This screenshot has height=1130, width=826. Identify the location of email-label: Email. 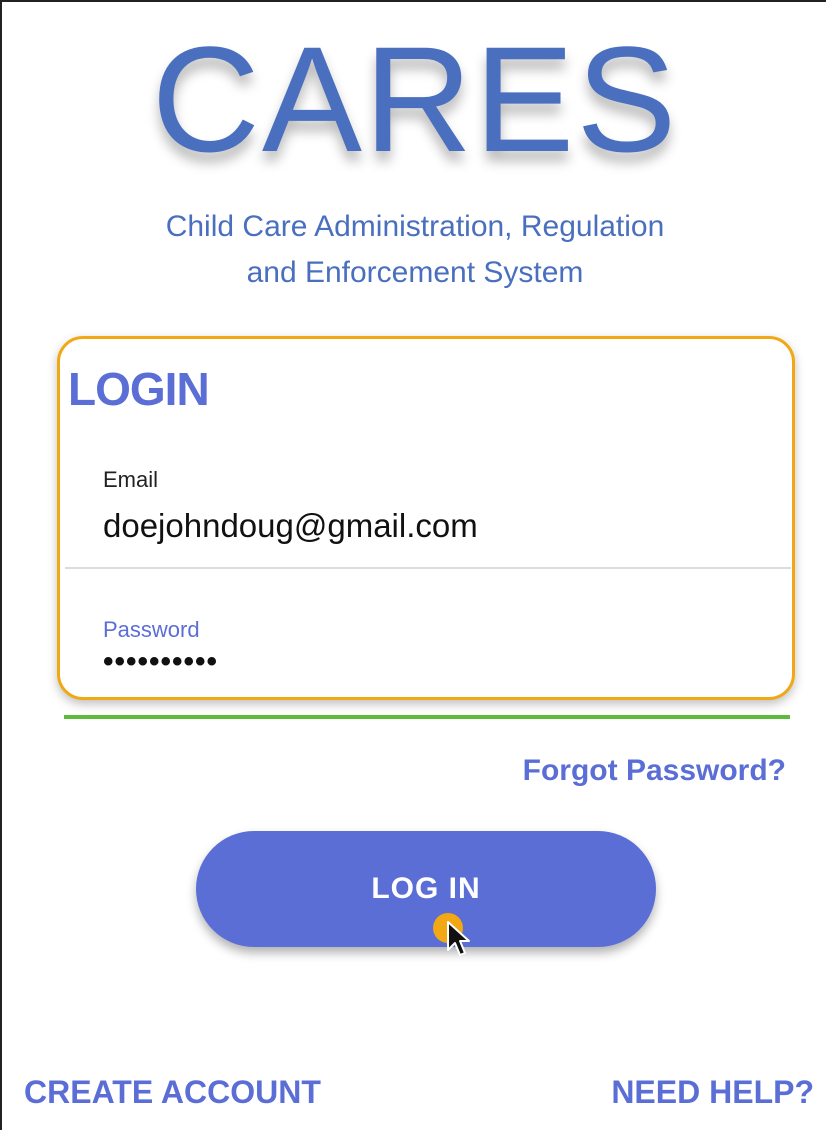
(131, 479).